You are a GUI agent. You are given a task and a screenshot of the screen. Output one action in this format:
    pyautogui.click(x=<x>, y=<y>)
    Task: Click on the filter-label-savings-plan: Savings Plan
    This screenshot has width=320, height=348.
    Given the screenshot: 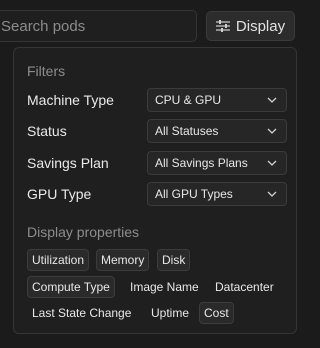 What is the action you would take?
    pyautogui.click(x=68, y=163)
    